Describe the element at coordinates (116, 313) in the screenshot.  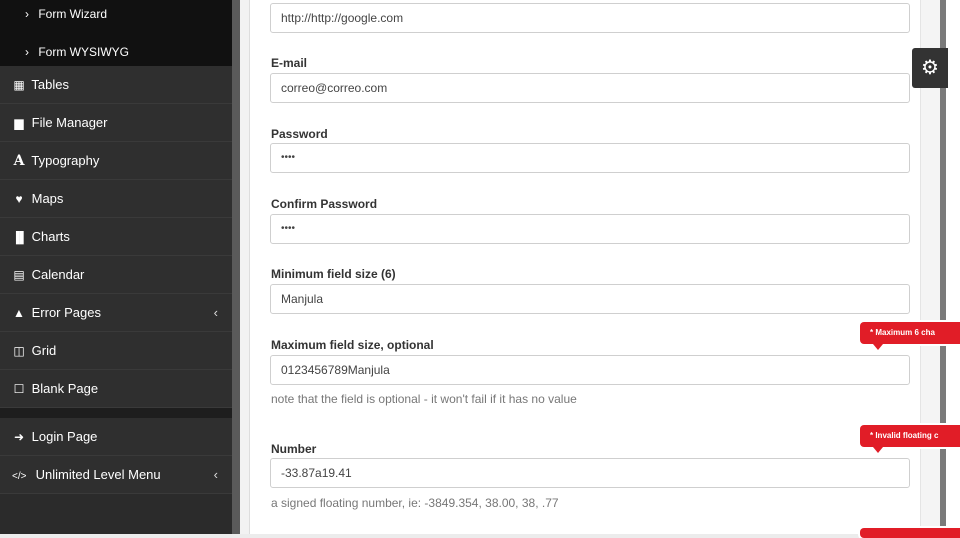
I see `sidebar-item-error-pages: ▲ Error Pages ‹` at that location.